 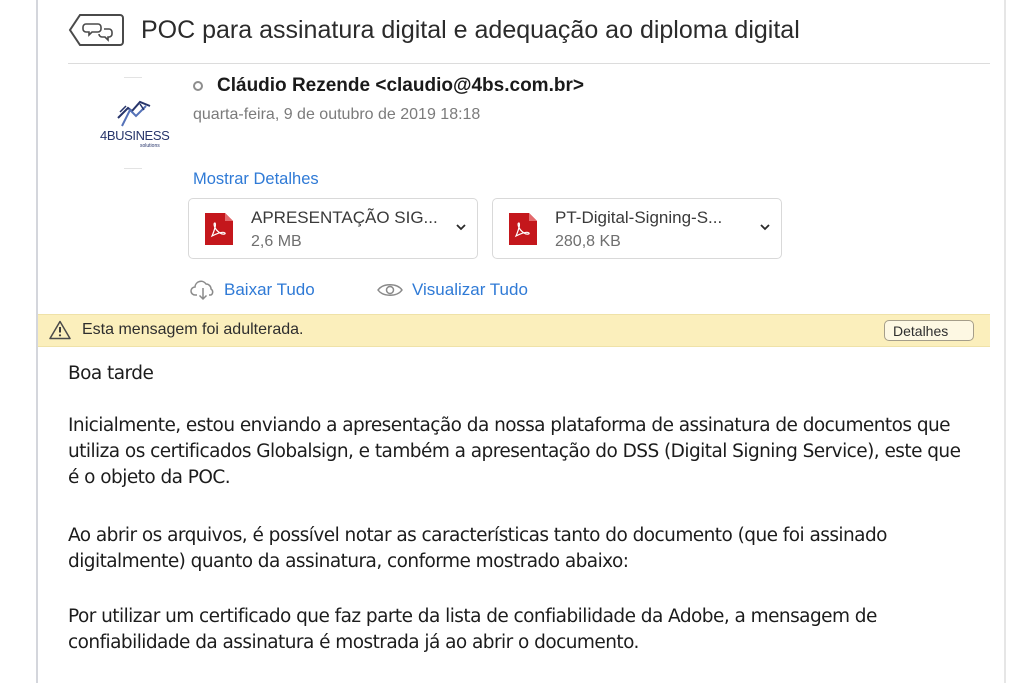 I want to click on warning-details-button: Detalhes, so click(x=929, y=330).